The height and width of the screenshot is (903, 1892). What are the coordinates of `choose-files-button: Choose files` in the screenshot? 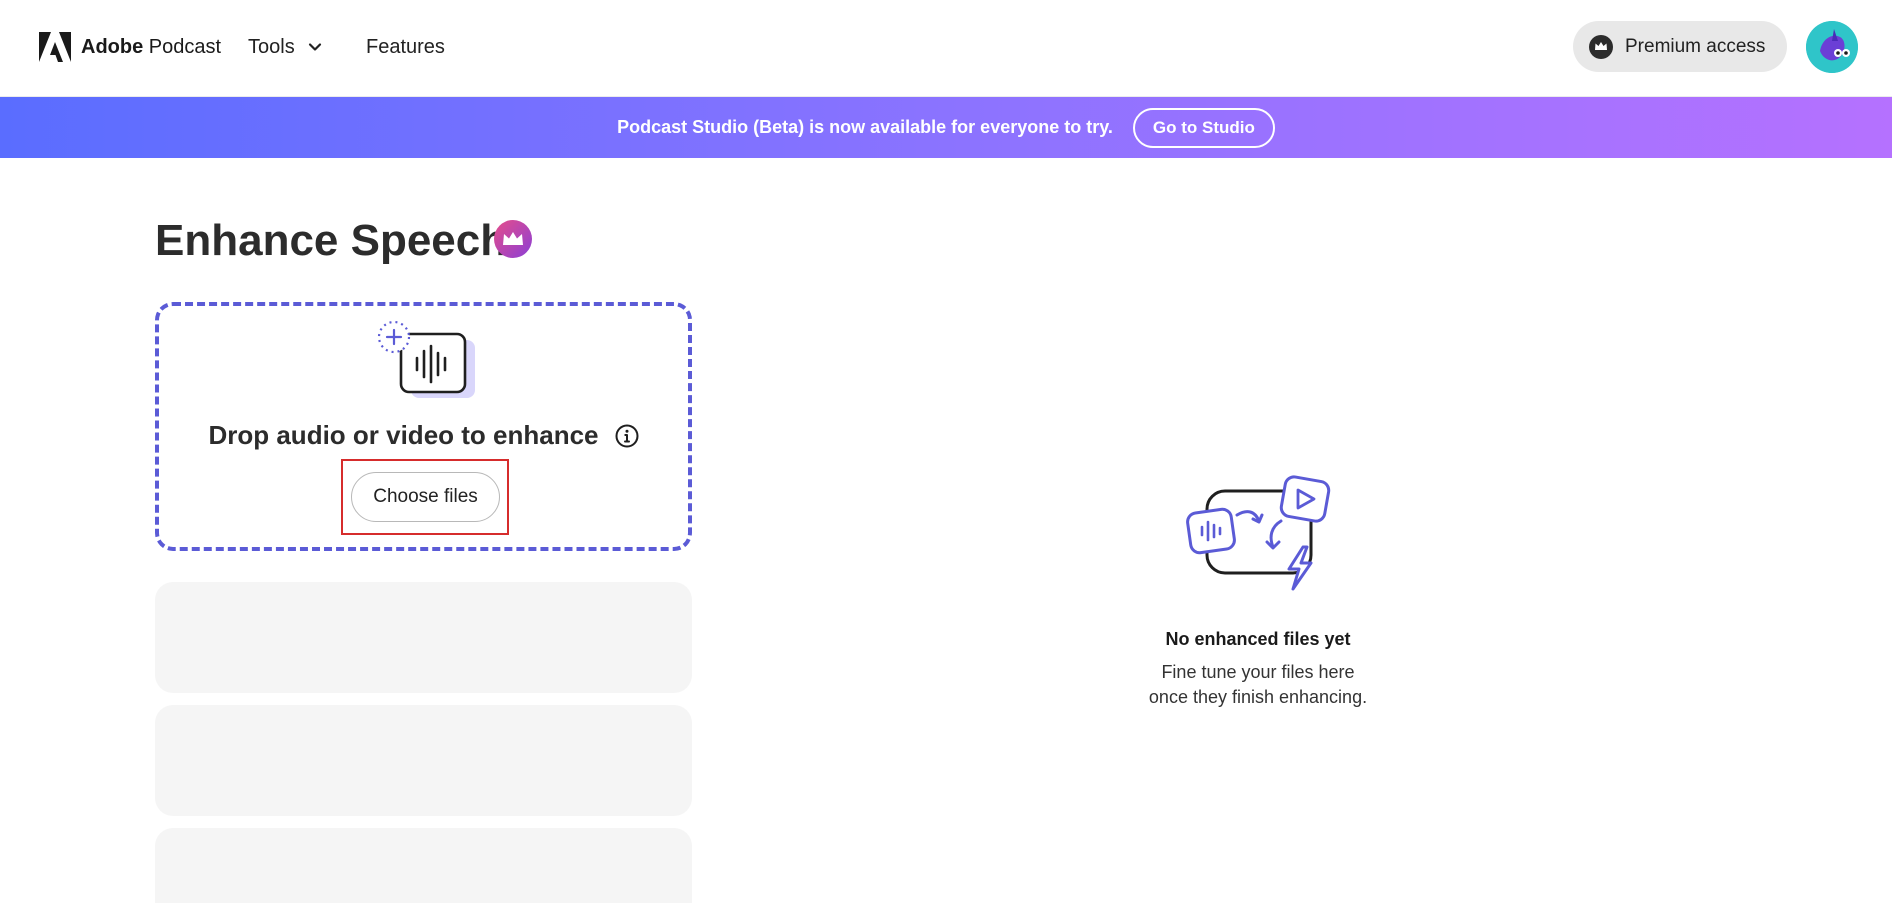 It's located at (425, 497).